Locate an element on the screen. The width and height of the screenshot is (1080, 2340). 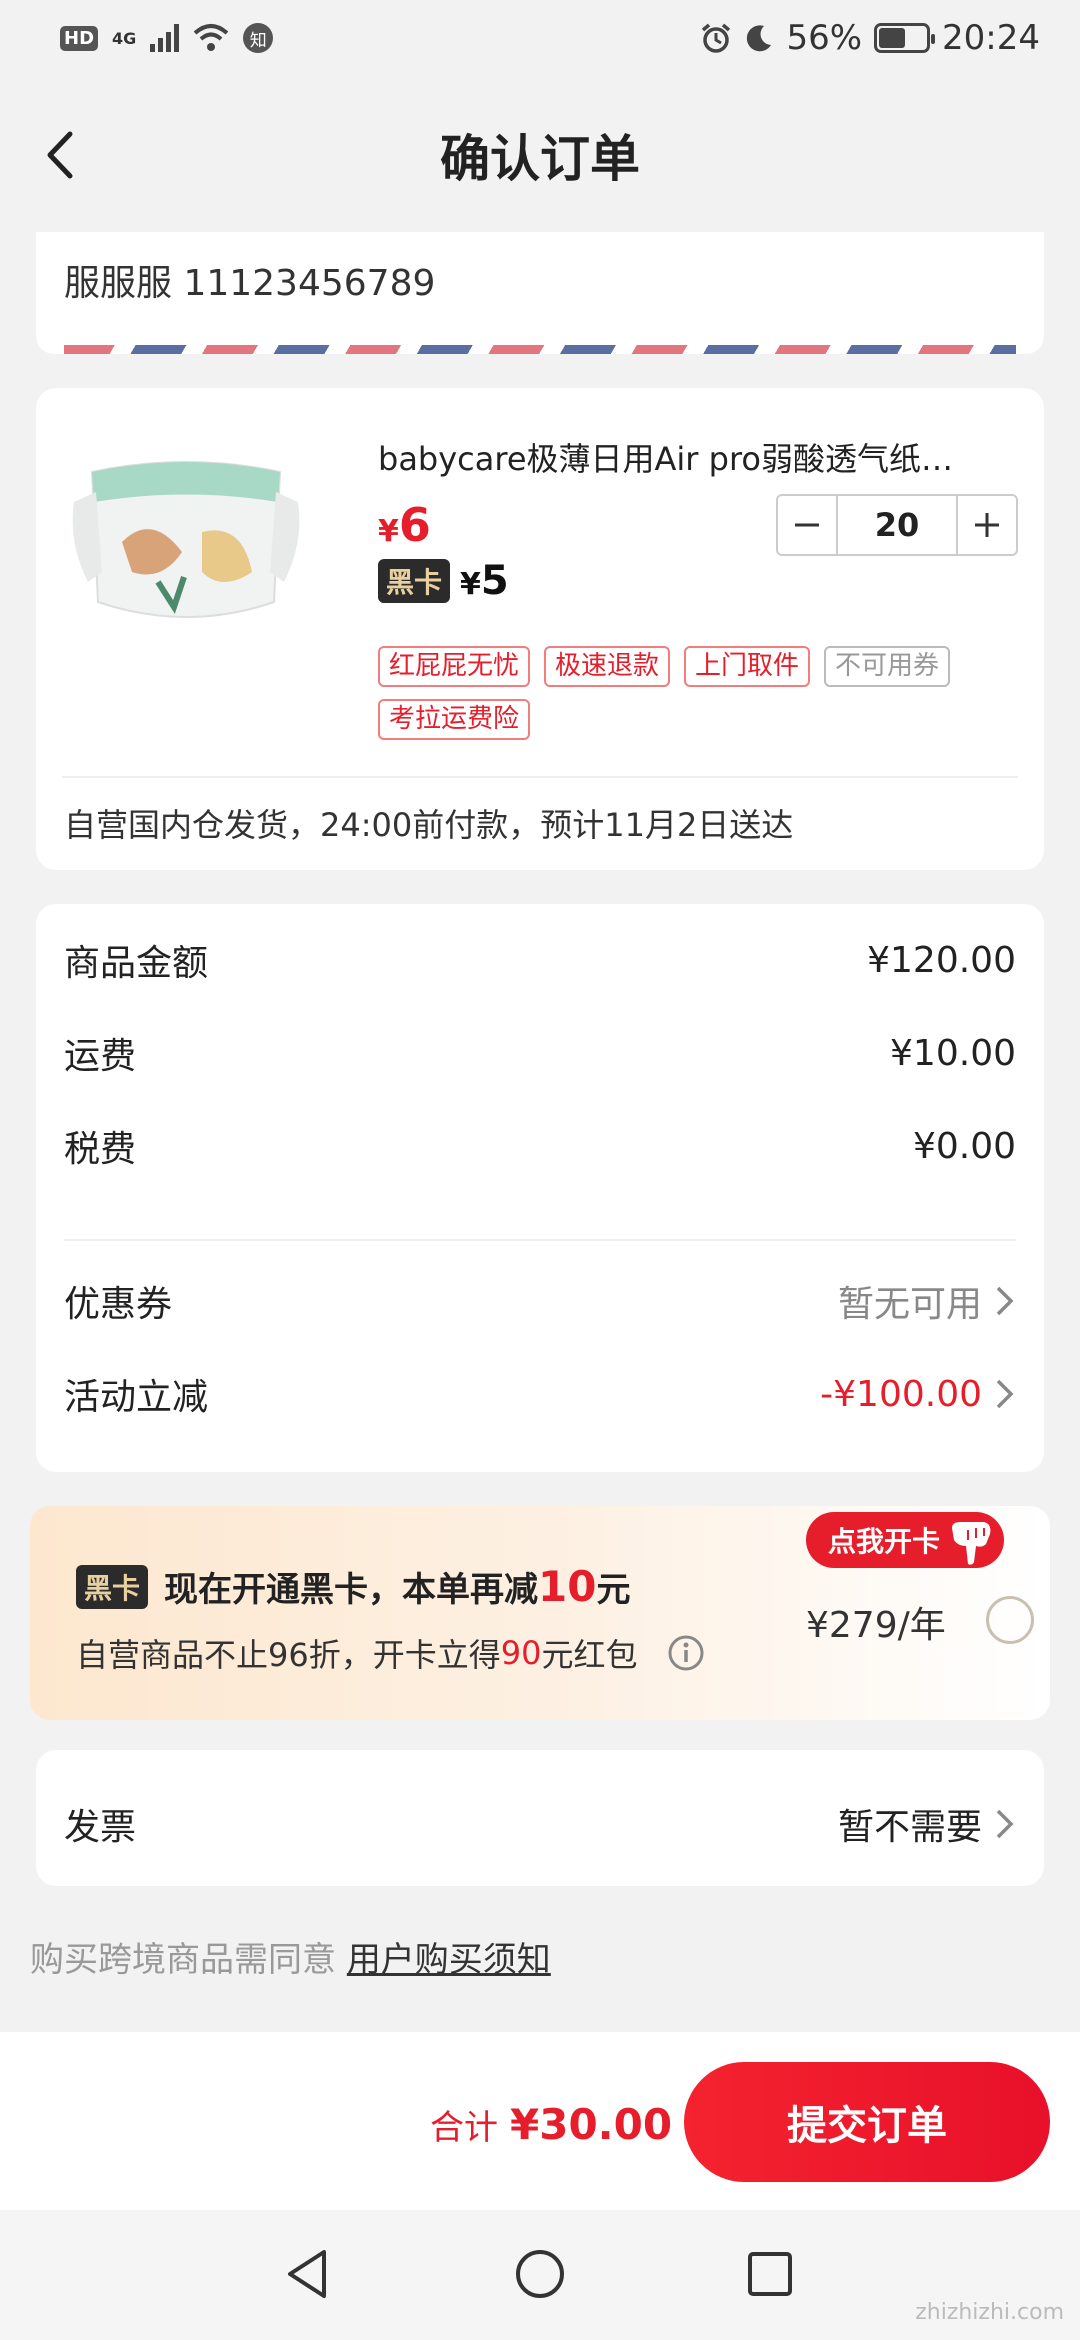
wifi-icon is located at coordinates (211, 37).